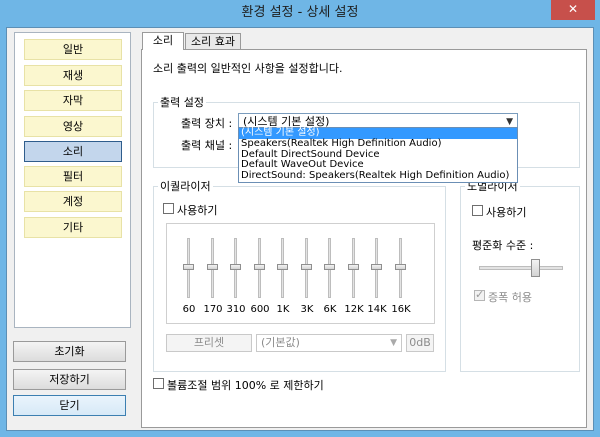 This screenshot has height=437, width=600. Describe the element at coordinates (73, 75) in the screenshot. I see `category-playback: 재생` at that location.